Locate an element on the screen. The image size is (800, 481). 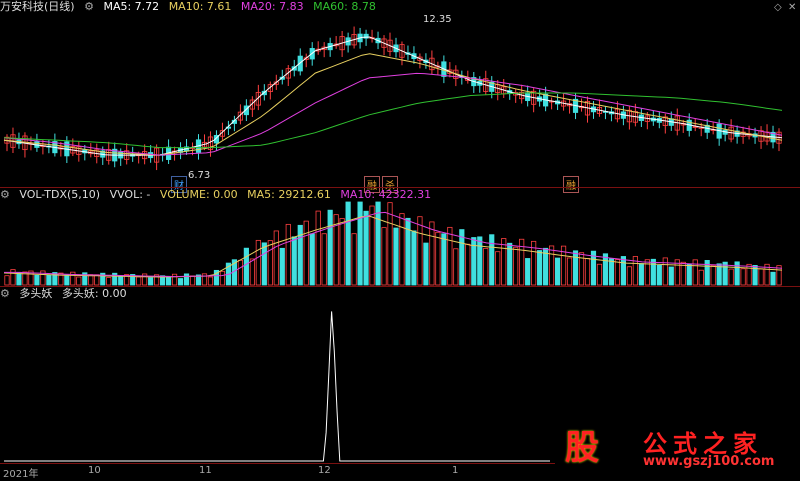
x-label-12: 12 is located at coordinates (324, 470).